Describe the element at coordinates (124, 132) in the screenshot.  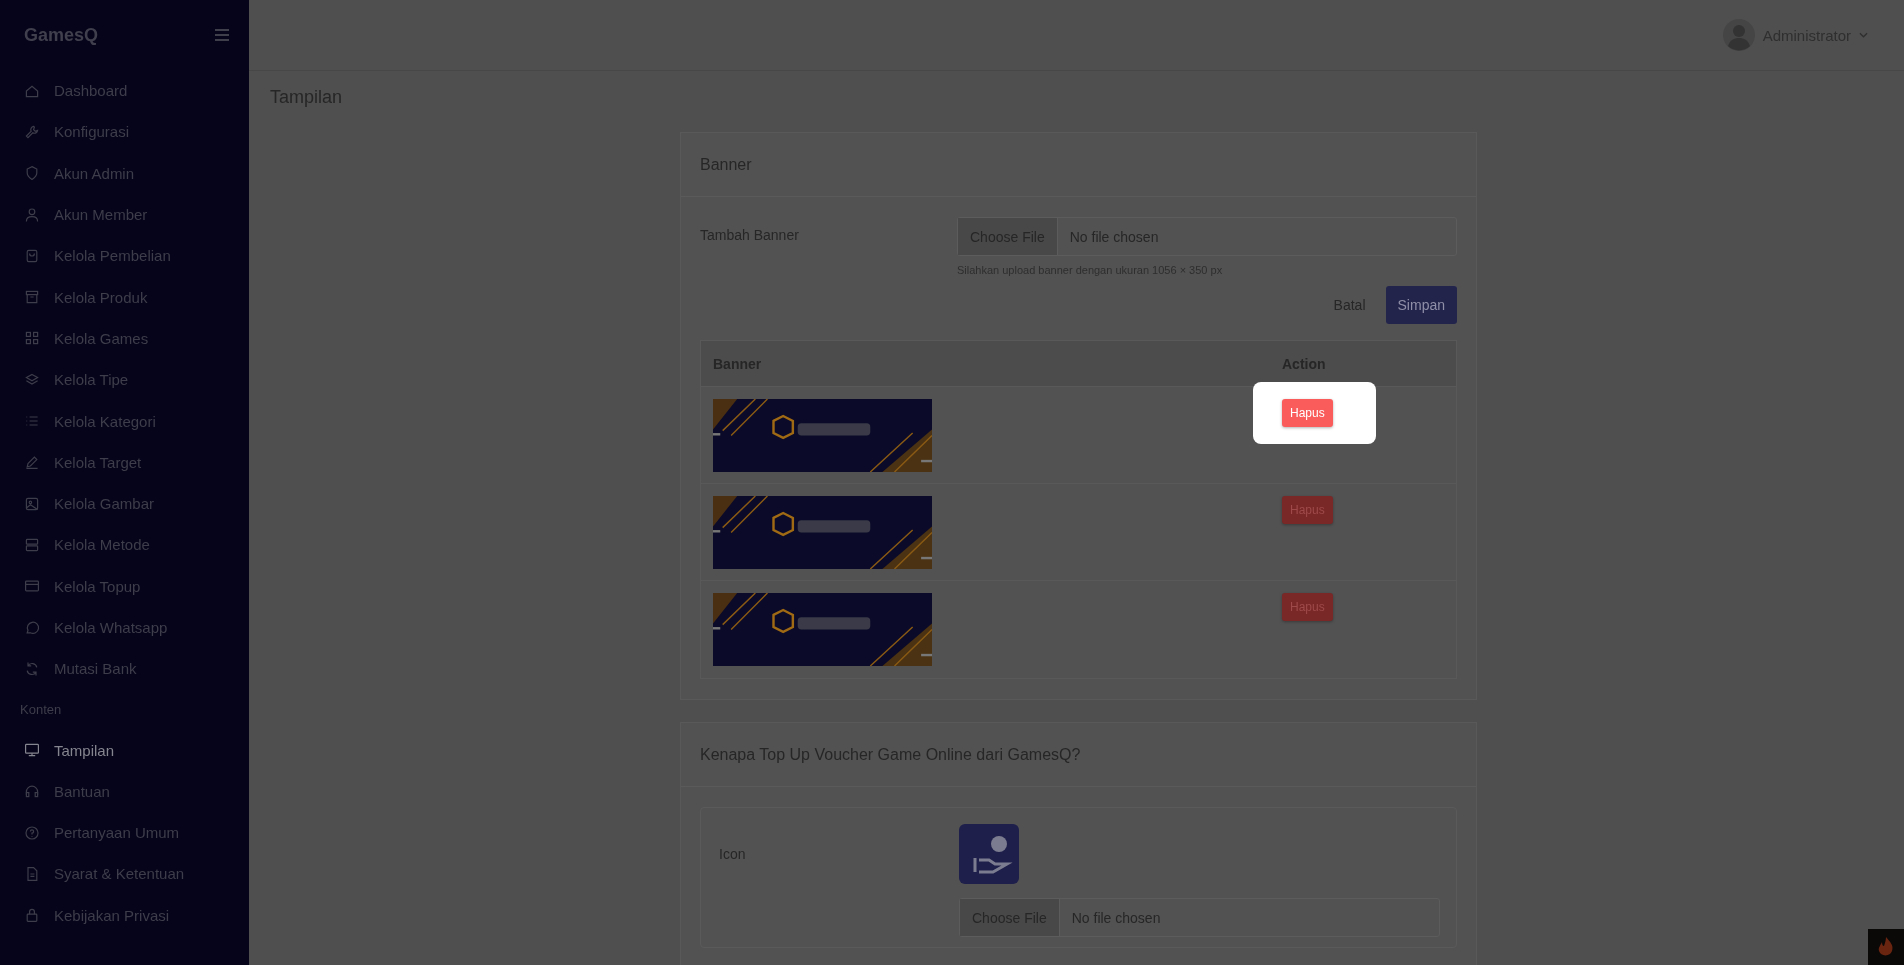
I see `sidebar-item: Konfigurasi` at that location.